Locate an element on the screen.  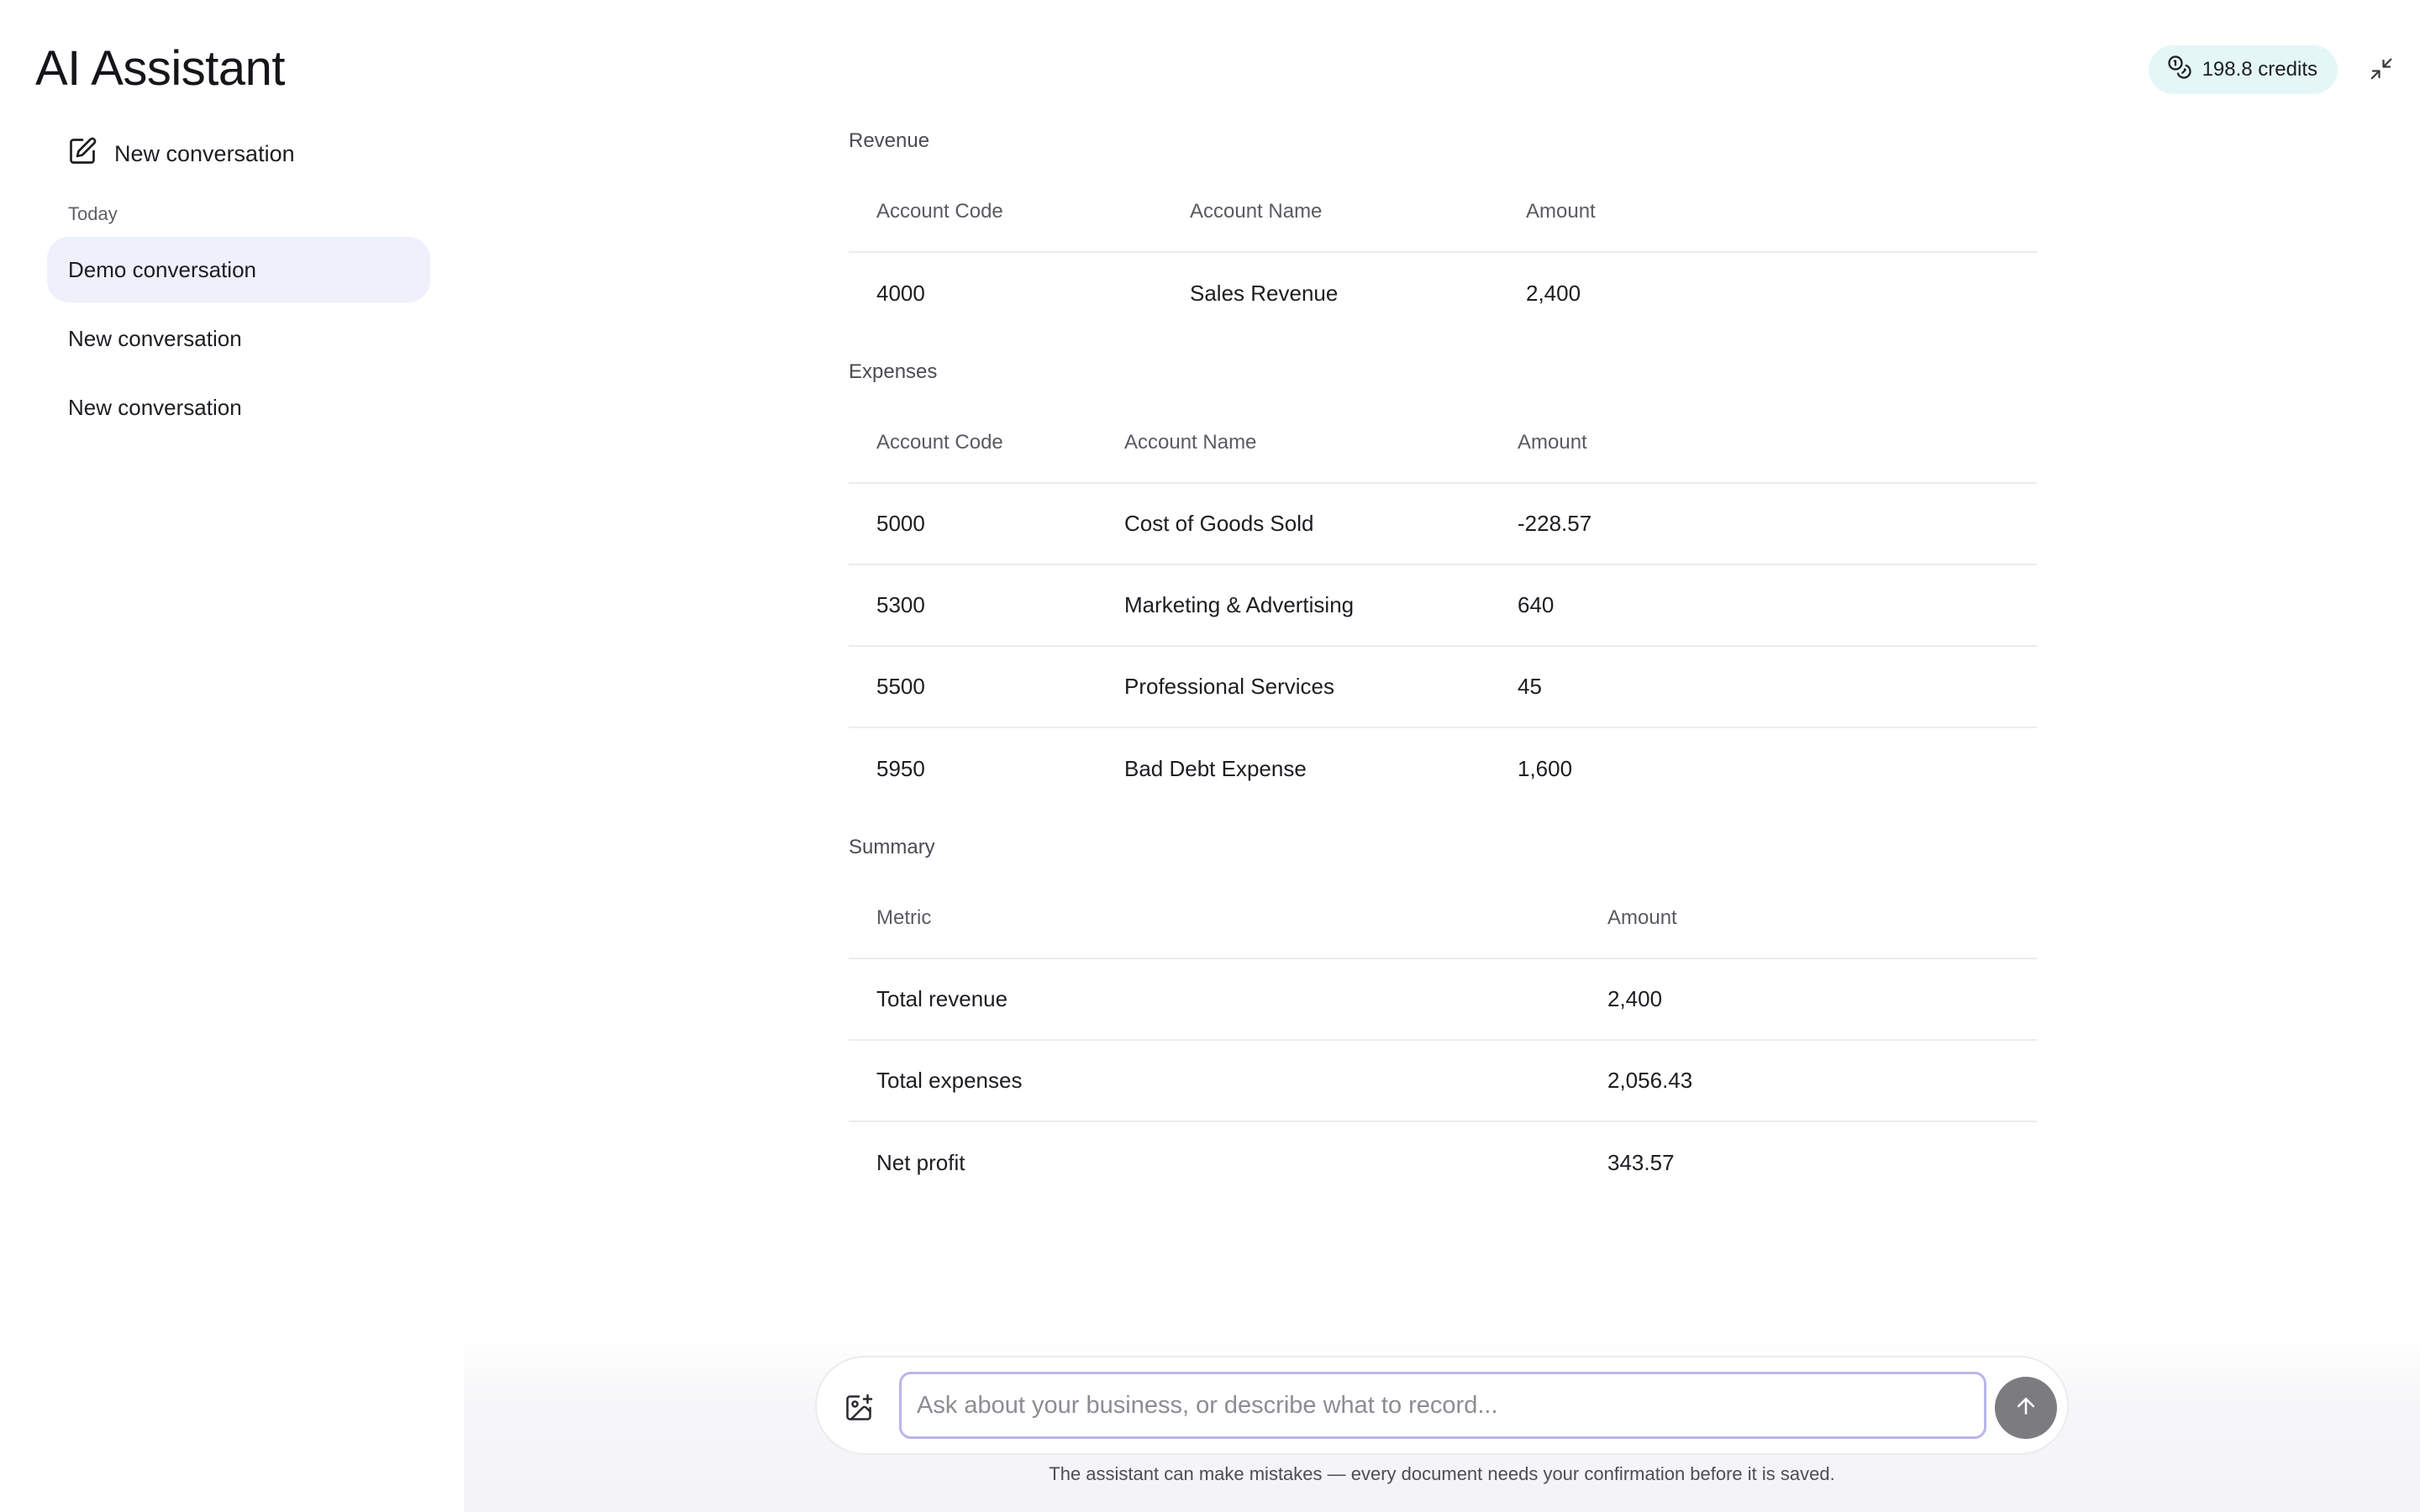
section-label-today: Today is located at coordinates (93, 213).